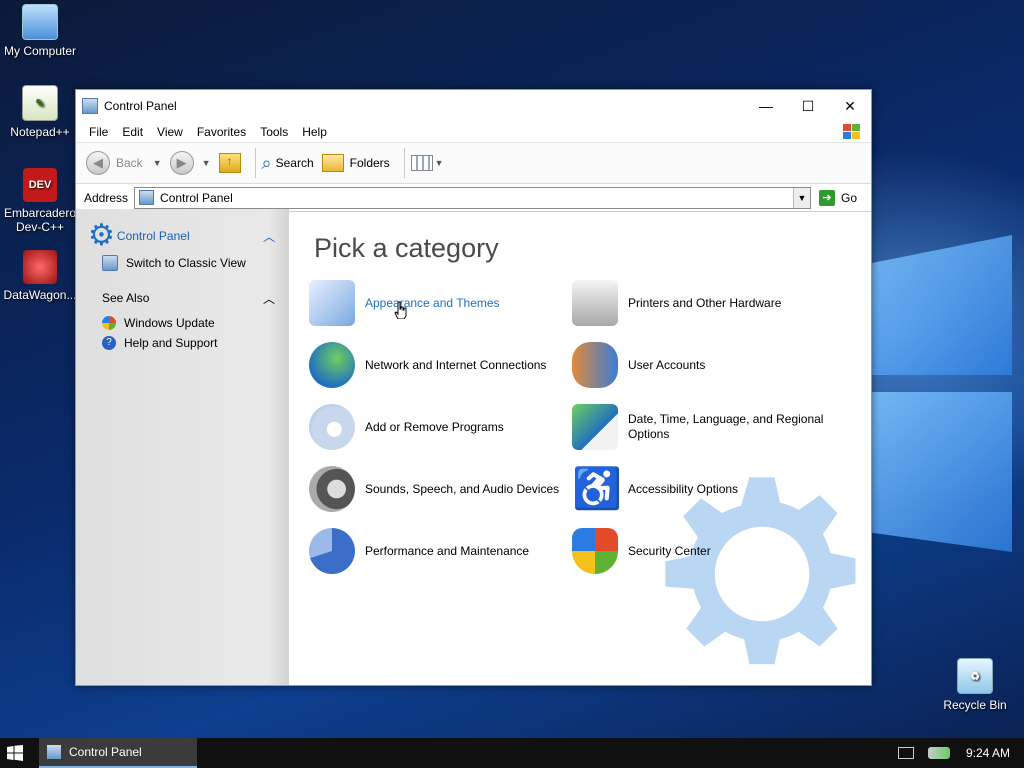 This screenshot has height=768, width=1024. I want to click on back-label: Back, so click(129, 163).